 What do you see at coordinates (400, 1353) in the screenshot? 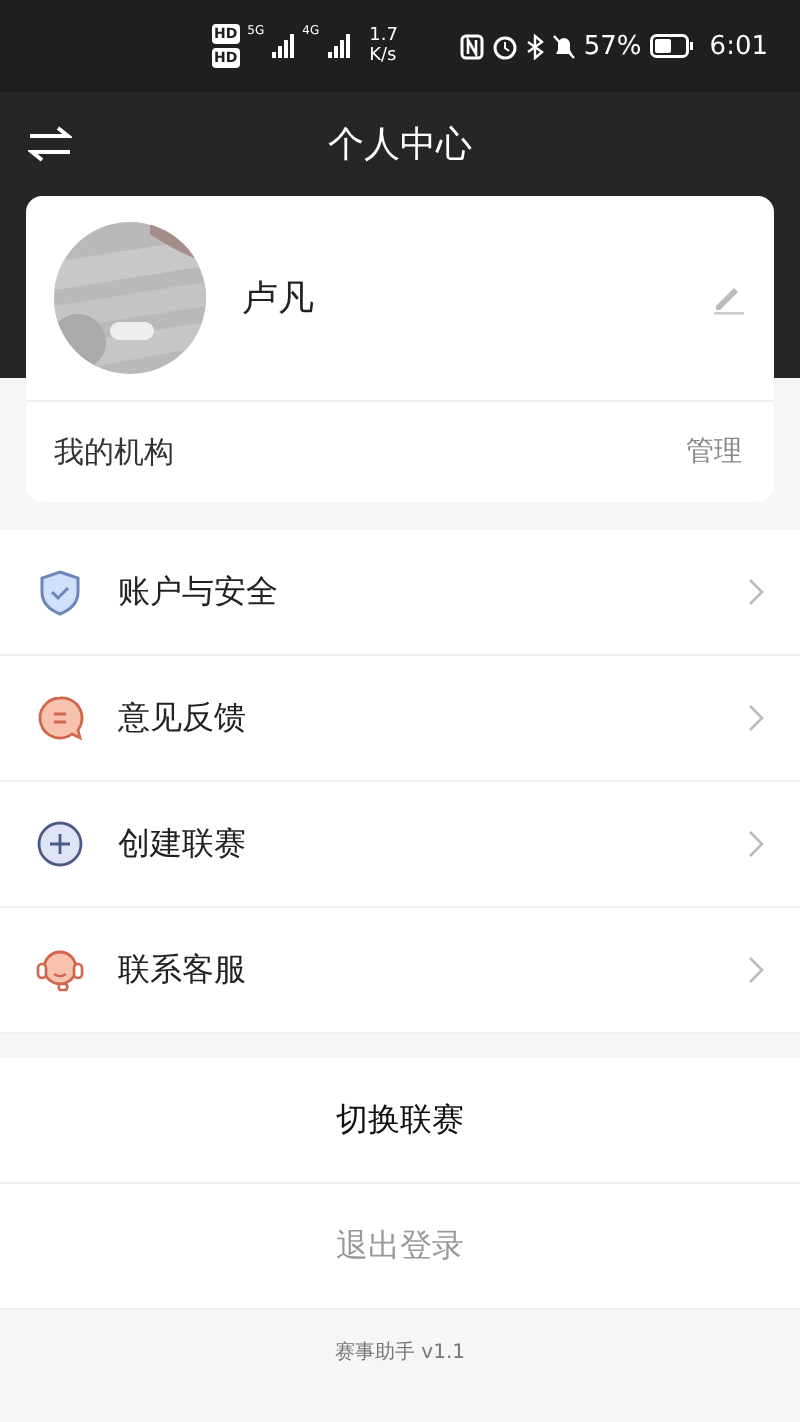
I see `version-text: 赛事助手 v1.1` at bounding box center [400, 1353].